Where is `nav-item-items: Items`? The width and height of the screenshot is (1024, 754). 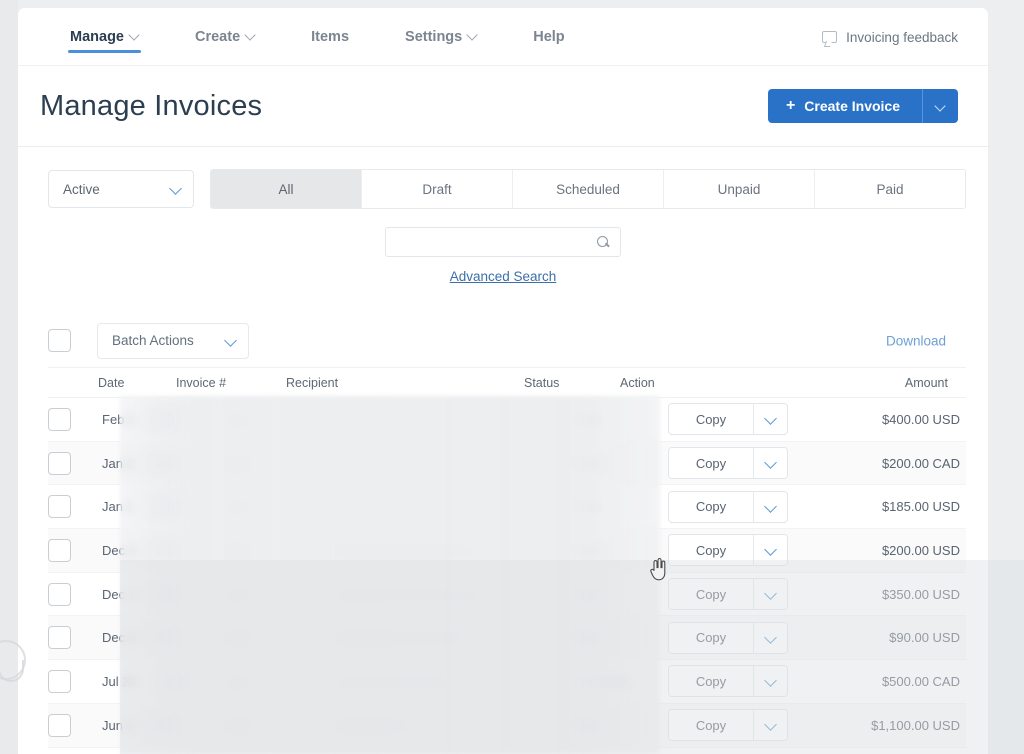
nav-item-items: Items is located at coordinates (330, 37).